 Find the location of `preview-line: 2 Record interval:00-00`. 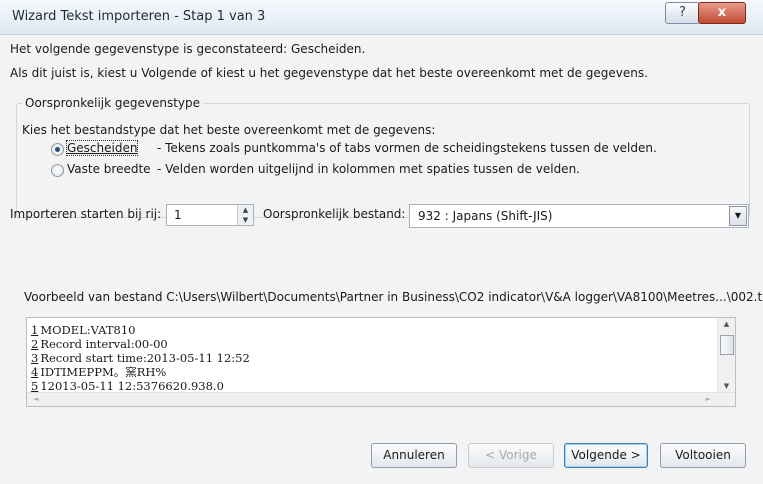

preview-line: 2 Record interval:00-00 is located at coordinates (99, 344).